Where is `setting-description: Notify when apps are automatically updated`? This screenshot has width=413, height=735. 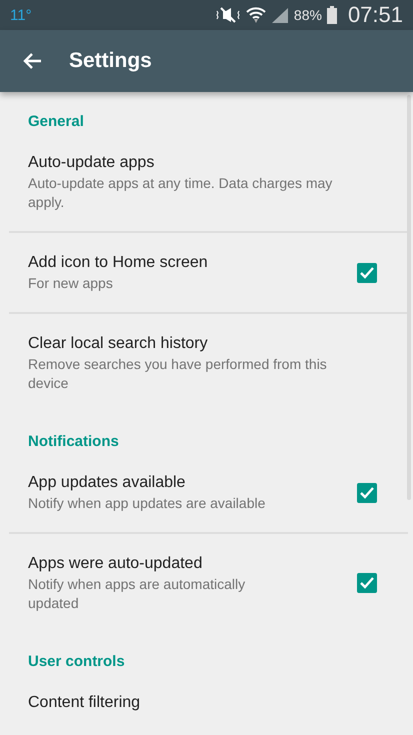
setting-description: Notify when apps are automatically updated is located at coordinates (137, 594).